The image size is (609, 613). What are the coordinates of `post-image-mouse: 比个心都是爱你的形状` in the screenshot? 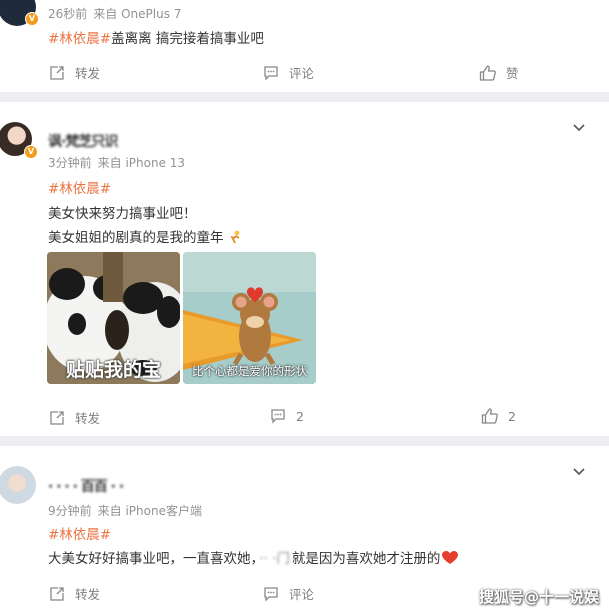 It's located at (249, 318).